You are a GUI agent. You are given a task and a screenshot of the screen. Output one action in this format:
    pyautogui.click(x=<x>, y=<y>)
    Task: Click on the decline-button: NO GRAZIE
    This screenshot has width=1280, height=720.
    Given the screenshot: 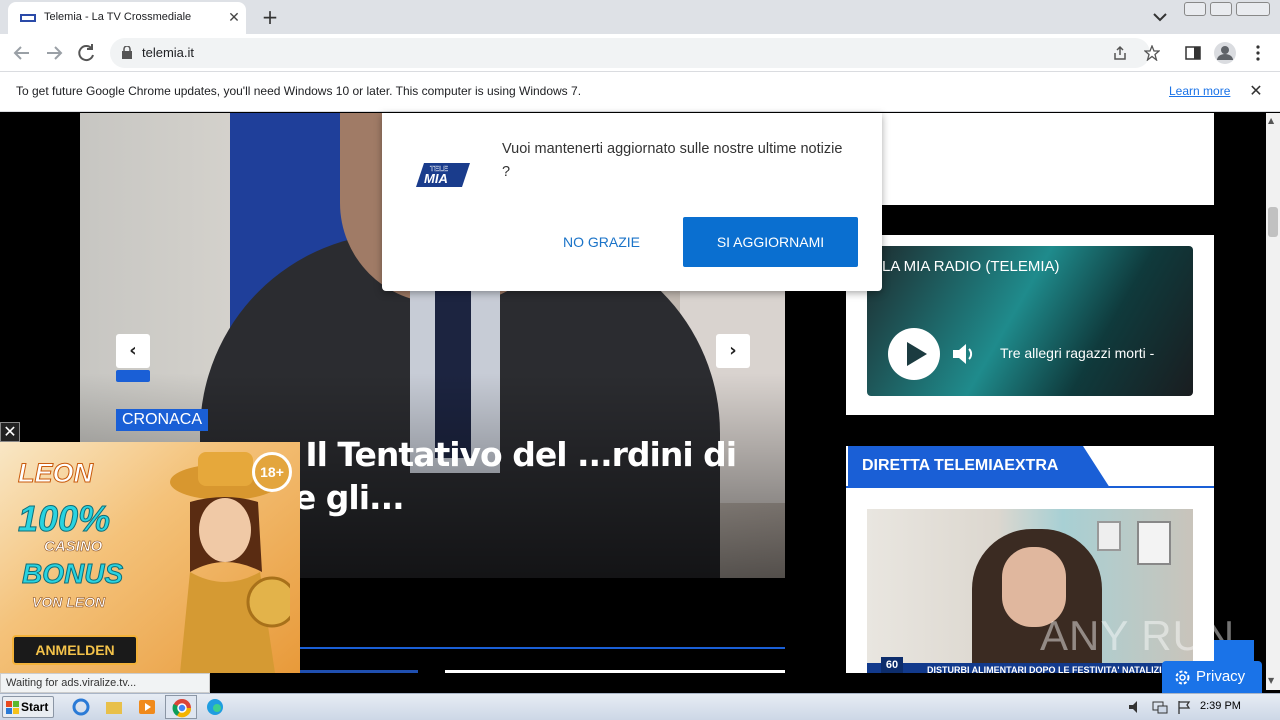 What is the action you would take?
    pyautogui.click(x=601, y=242)
    